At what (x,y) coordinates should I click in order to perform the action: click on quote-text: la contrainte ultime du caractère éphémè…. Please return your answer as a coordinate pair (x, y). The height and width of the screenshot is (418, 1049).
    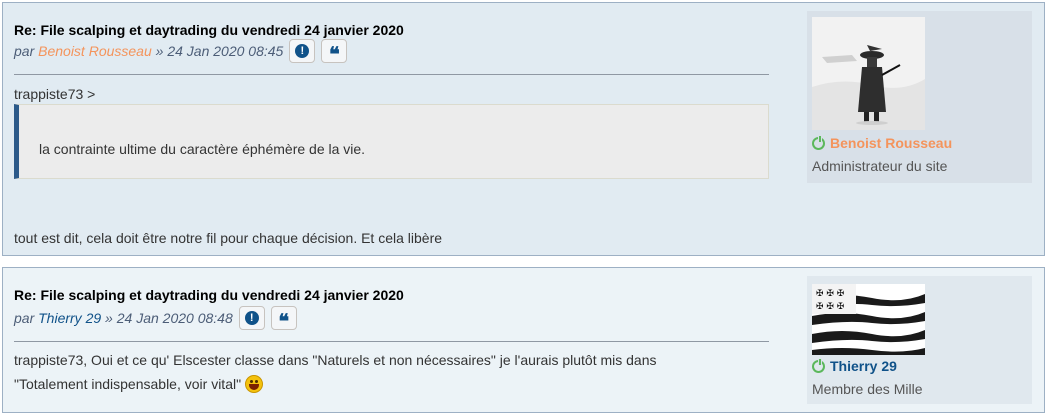
    Looking at the image, I should click on (202, 149).